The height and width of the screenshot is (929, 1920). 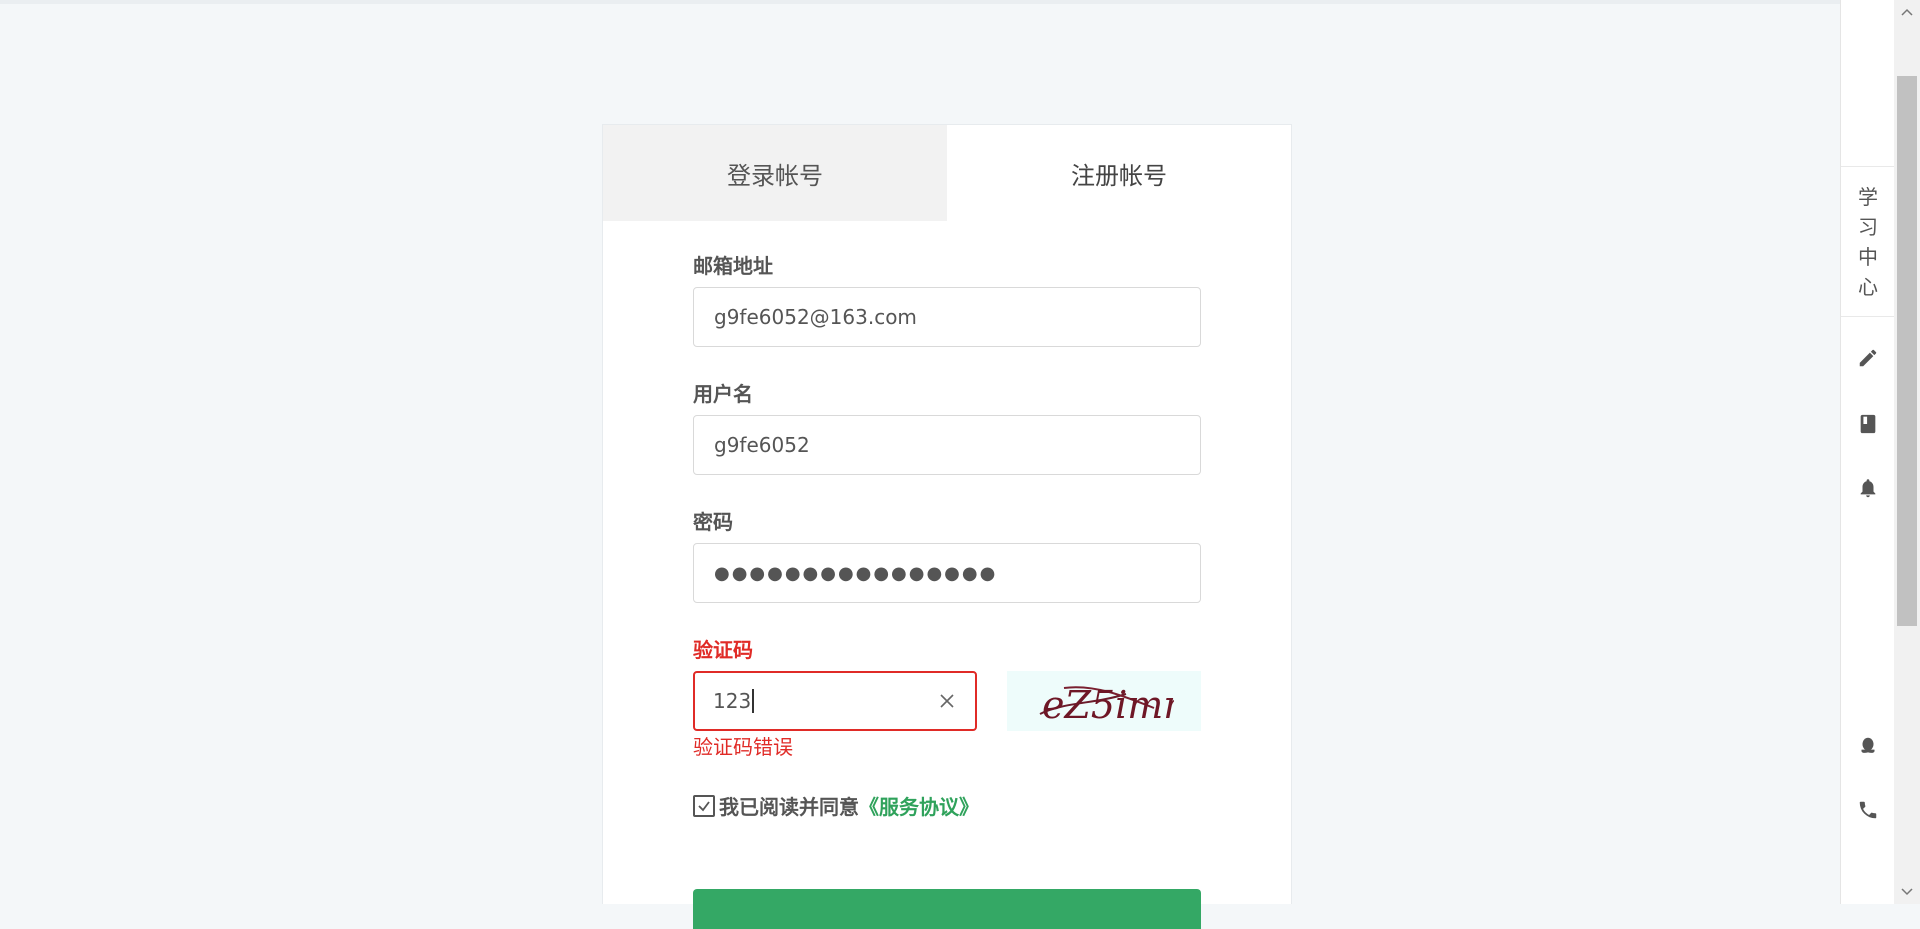 I want to click on phone-icon, so click(x=1868, y=810).